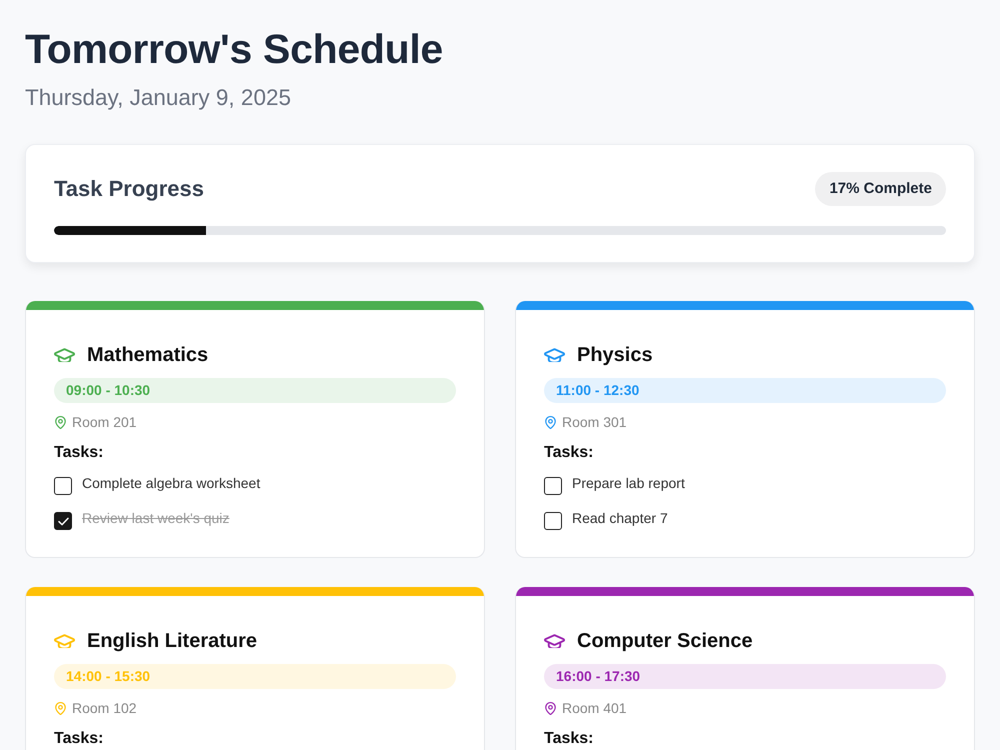 The width and height of the screenshot is (1000, 750). What do you see at coordinates (255, 390) in the screenshot?
I see `time-pill: 09:00 - 10:30` at bounding box center [255, 390].